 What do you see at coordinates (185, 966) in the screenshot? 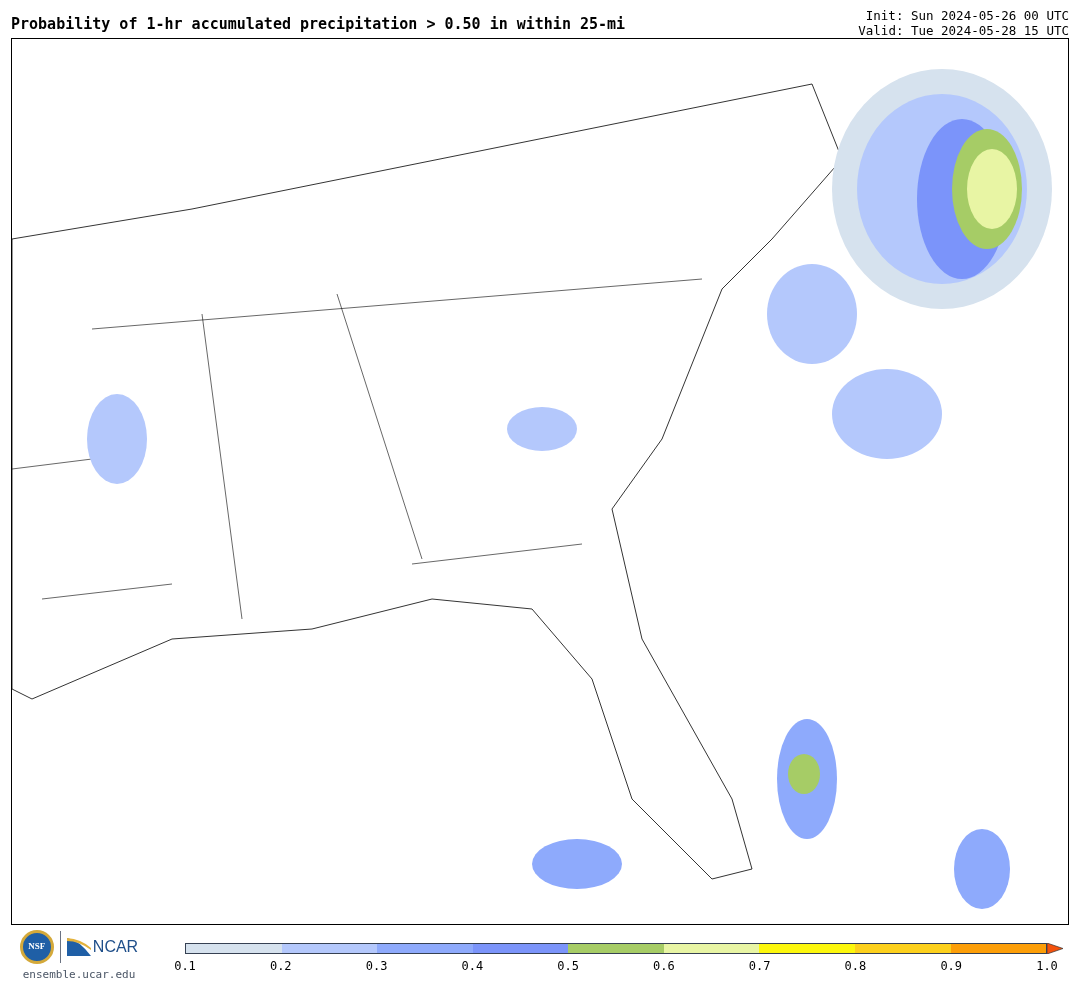
I see `tick-label: 0.1` at bounding box center [185, 966].